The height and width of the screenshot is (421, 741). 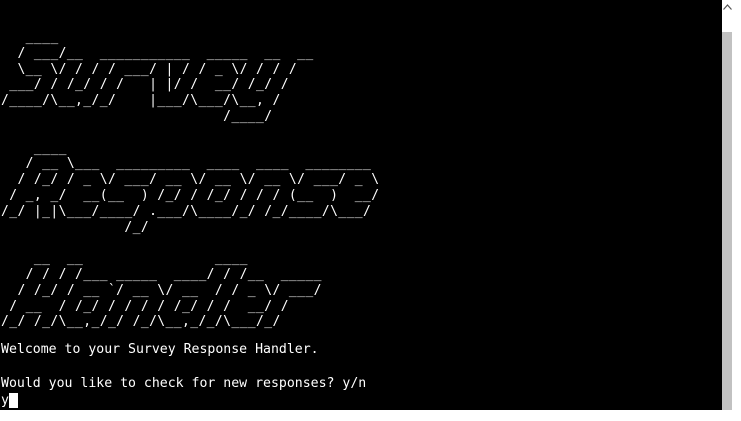 What do you see at coordinates (13, 400) in the screenshot?
I see `text-cursor` at bounding box center [13, 400].